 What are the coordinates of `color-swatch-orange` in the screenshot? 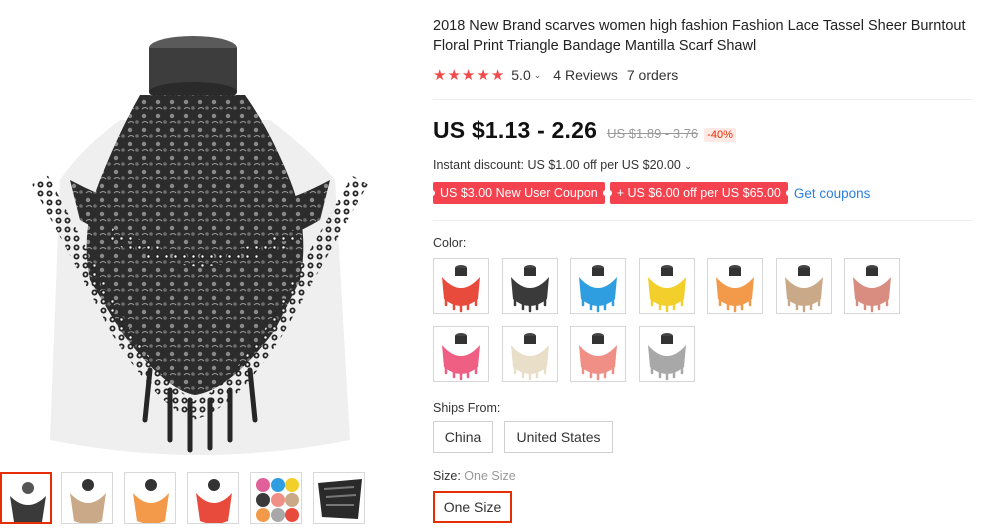 It's located at (735, 286).